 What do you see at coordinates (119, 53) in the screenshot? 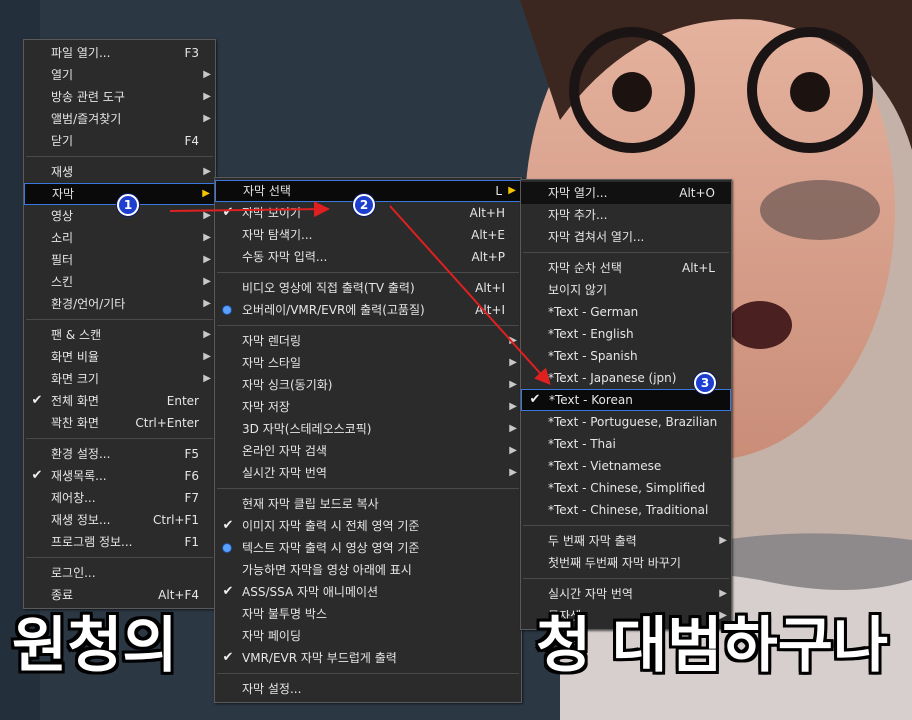
I see `main-menu-item: 파일 열기... F3` at bounding box center [119, 53].